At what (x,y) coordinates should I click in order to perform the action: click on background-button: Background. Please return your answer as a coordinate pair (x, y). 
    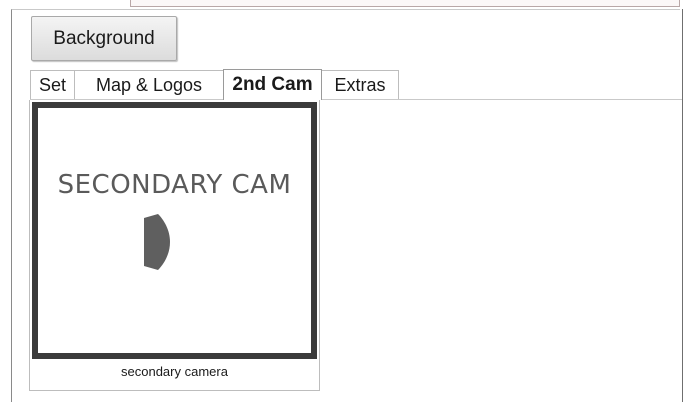
    Looking at the image, I should click on (104, 38).